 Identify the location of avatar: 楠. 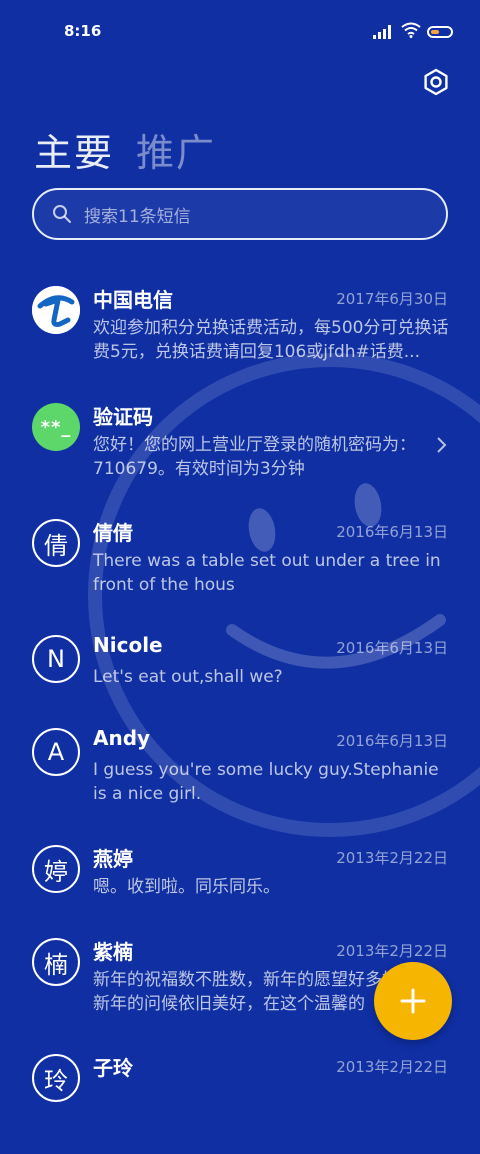
(56, 962).